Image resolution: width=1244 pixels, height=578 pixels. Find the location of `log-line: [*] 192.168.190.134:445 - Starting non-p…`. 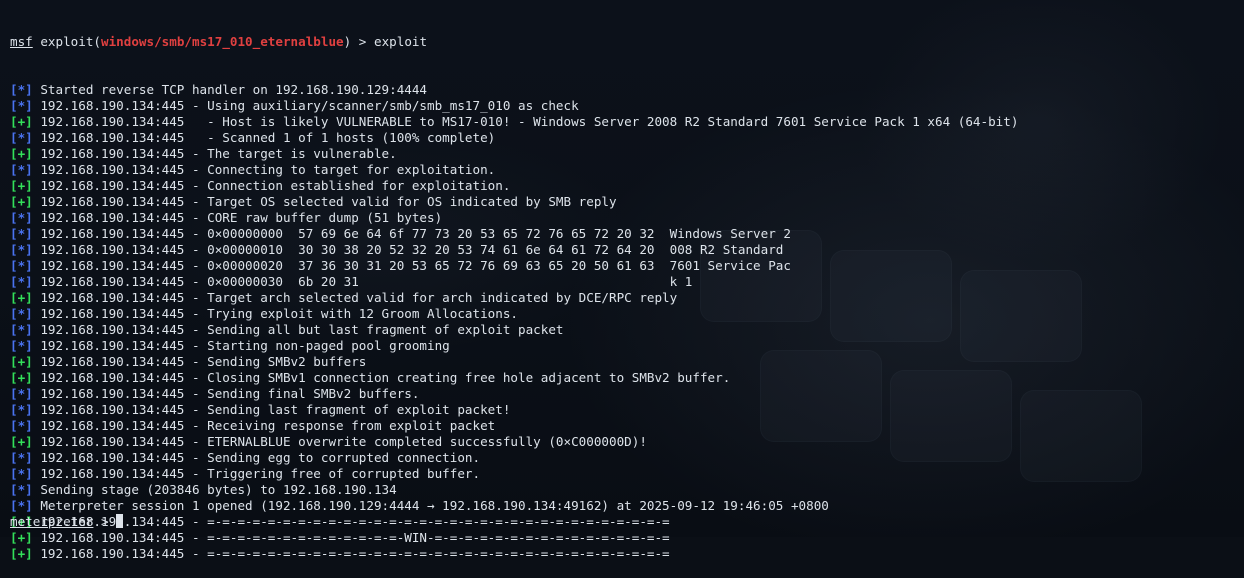

log-line: [*] 192.168.190.134:445 - Starting non-p… is located at coordinates (627, 346).